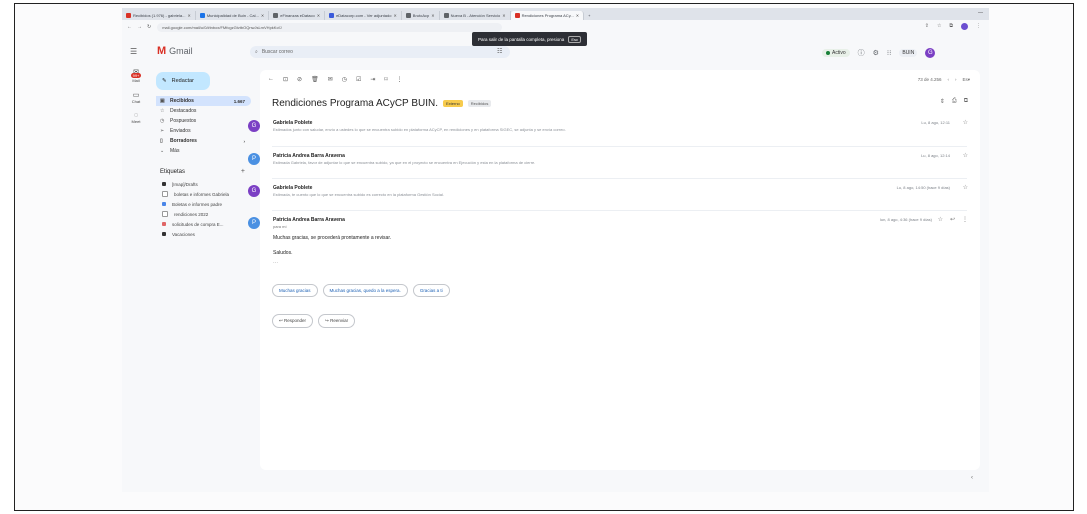  I want to click on tab-title: BrutoAcp, so click(421, 15).